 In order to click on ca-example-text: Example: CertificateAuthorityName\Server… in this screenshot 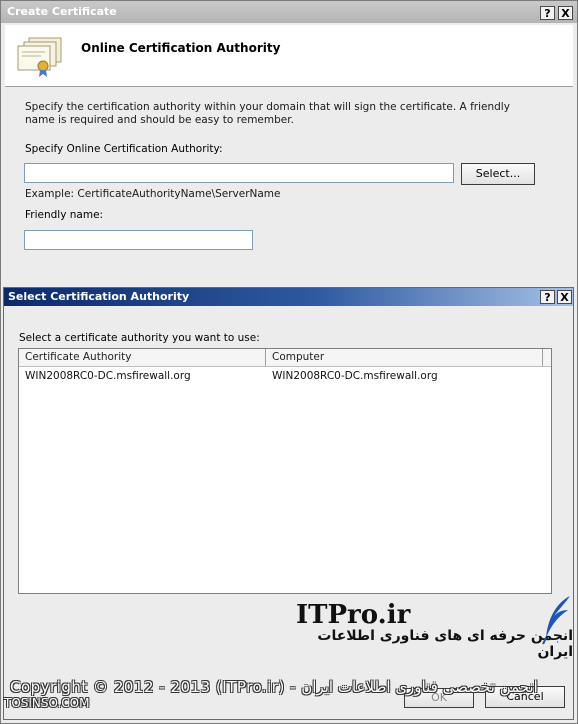, I will do `click(153, 194)`.